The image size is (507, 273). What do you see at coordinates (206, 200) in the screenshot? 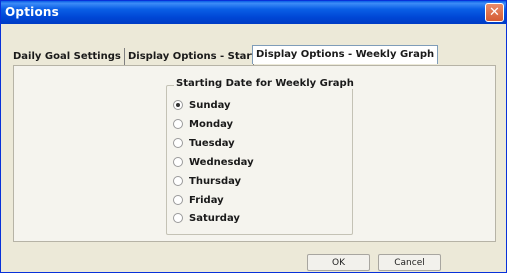
I see `radio-label: Friday` at bounding box center [206, 200].